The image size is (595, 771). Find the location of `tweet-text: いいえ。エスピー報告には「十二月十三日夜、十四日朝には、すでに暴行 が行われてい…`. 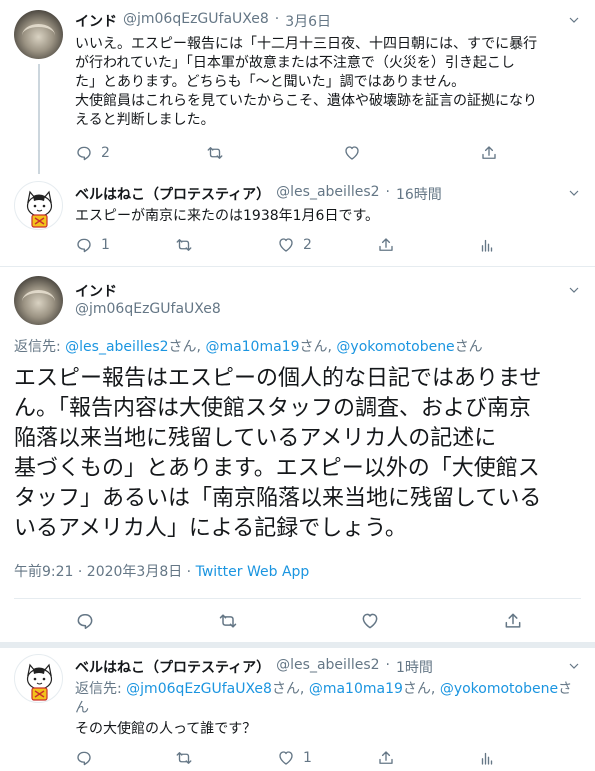

tweet-text: いいえ。エスピー報告には「十二月十三日夜、十四日朝には、すでに暴行 が行われてい… is located at coordinates (306, 82).